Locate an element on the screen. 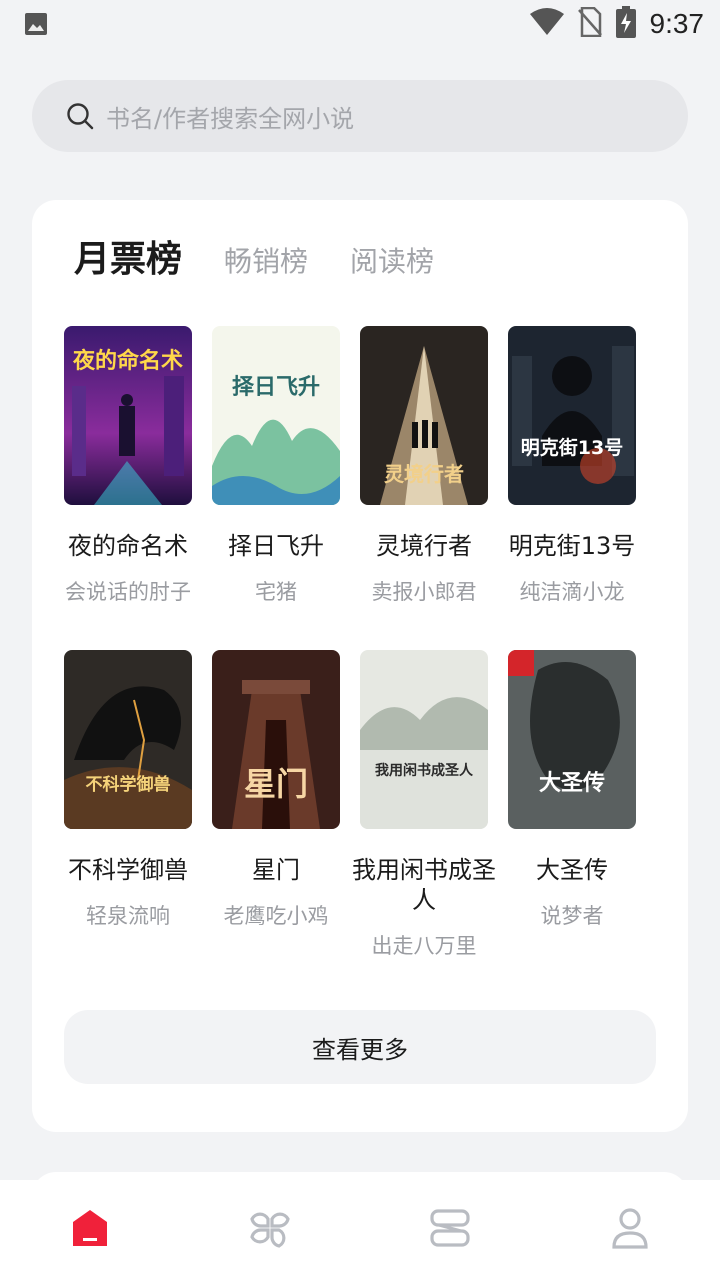 This screenshot has width=720, height=1280. book-cover: 我用闲书成圣人 is located at coordinates (424, 739).